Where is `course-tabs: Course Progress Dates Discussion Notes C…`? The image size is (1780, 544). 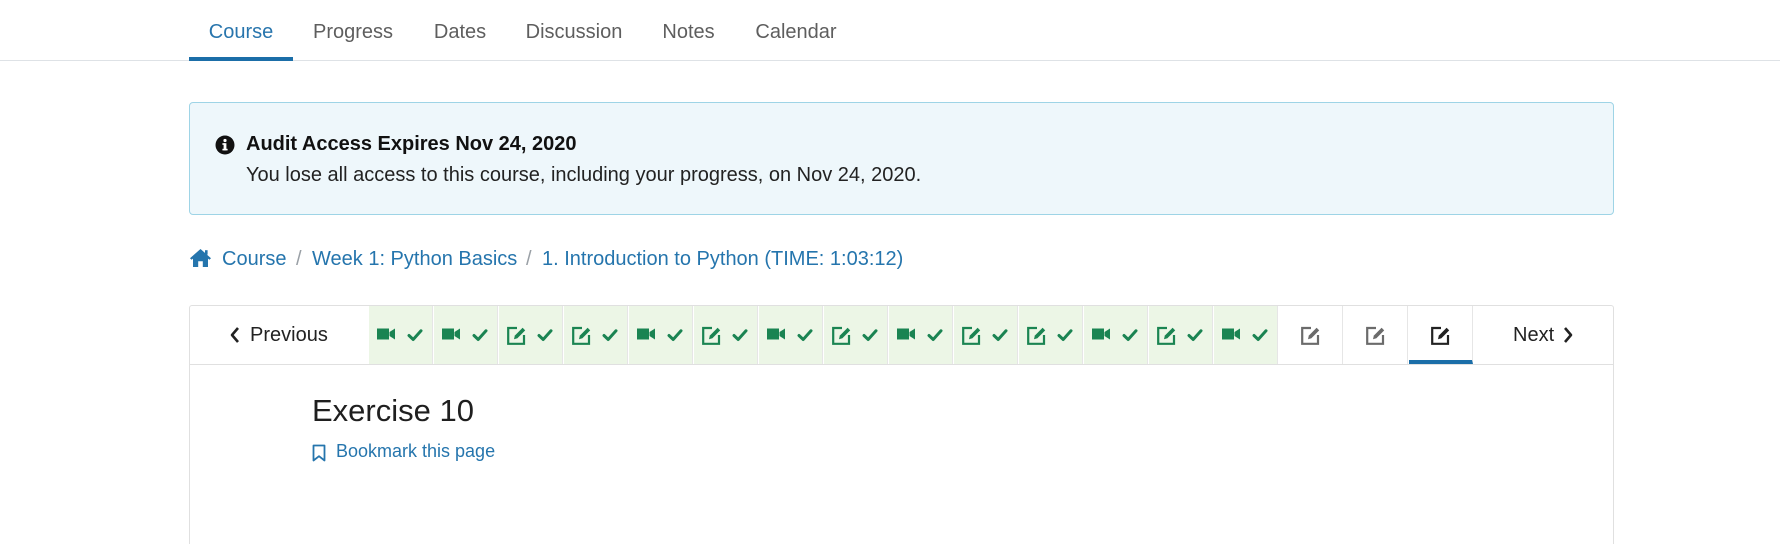 course-tabs: Course Progress Dates Discussion Notes C… is located at coordinates (890, 30).